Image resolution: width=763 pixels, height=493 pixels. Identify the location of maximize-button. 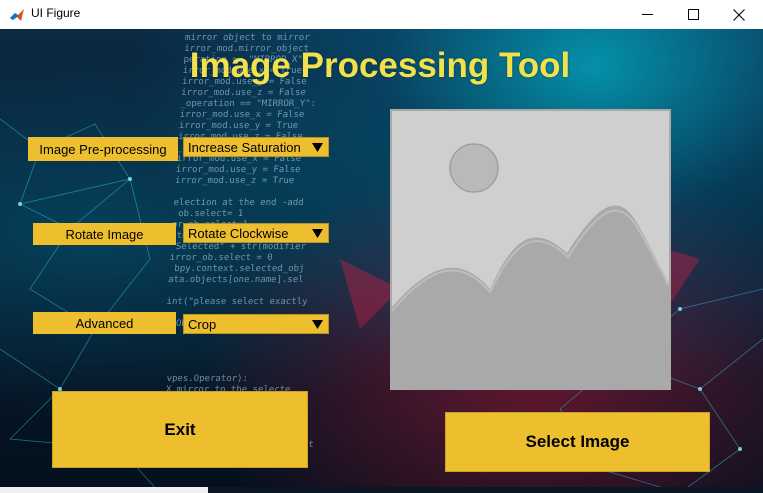
(693, 14).